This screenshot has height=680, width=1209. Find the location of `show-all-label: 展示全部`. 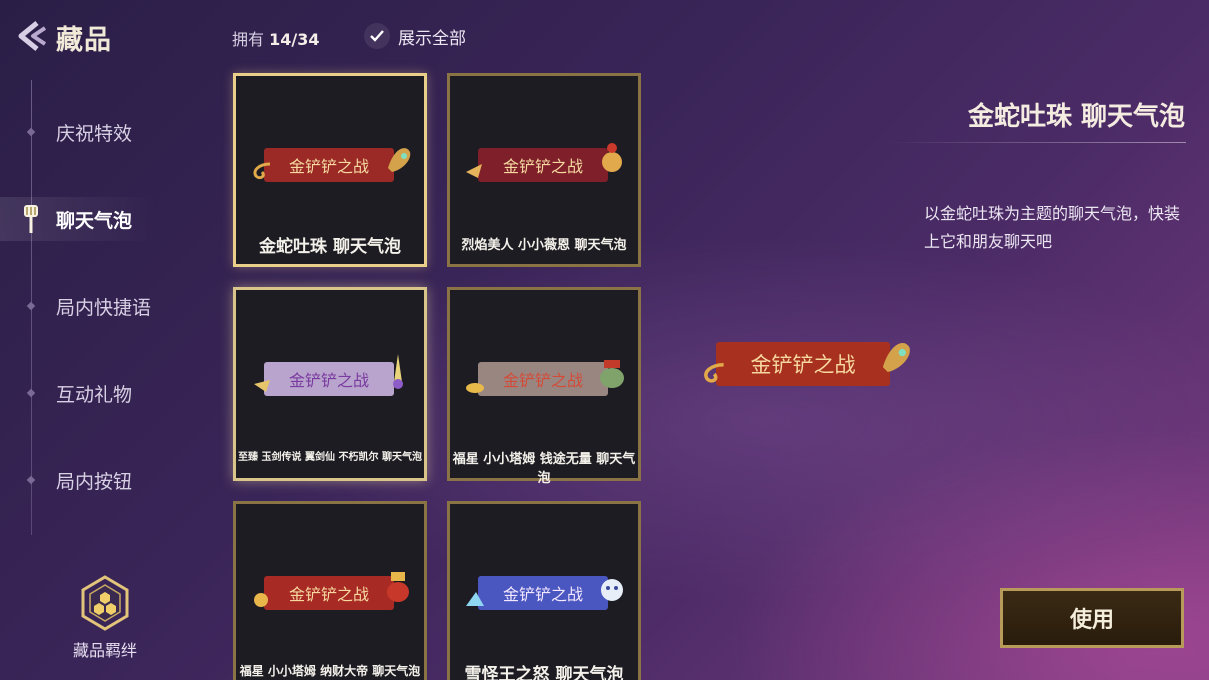

show-all-label: 展示全部 is located at coordinates (432, 38).